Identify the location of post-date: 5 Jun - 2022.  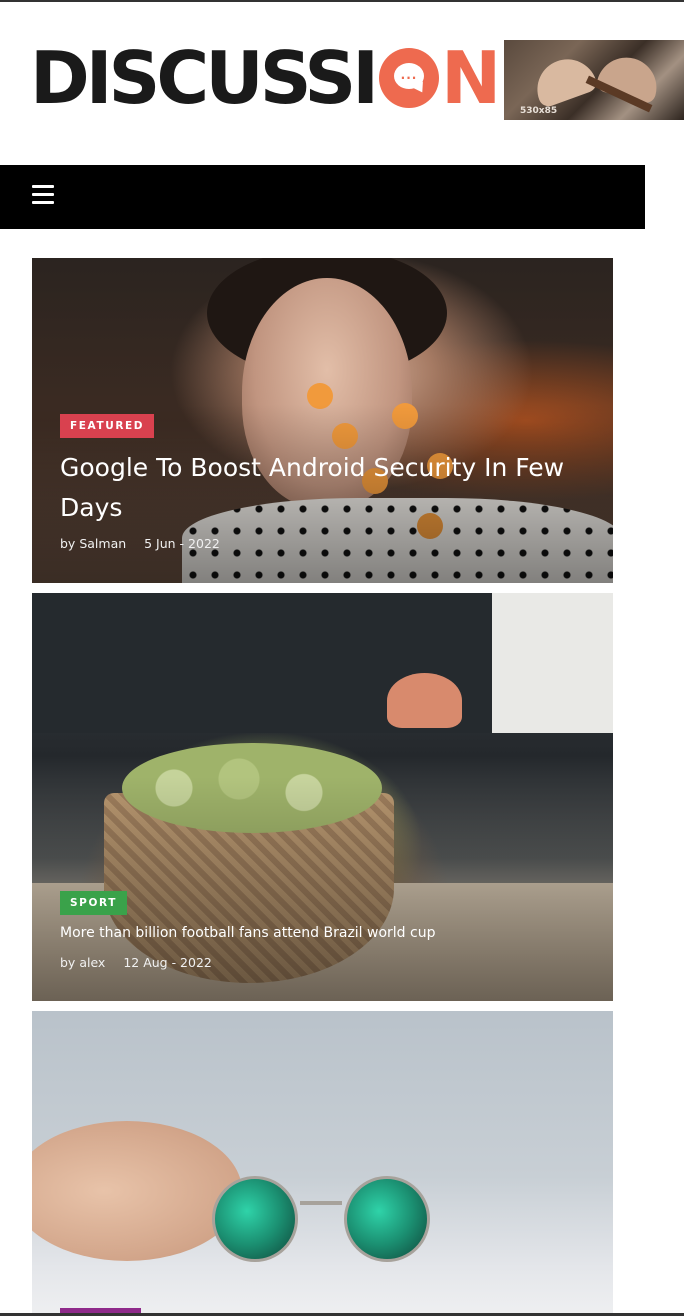
(182, 543).